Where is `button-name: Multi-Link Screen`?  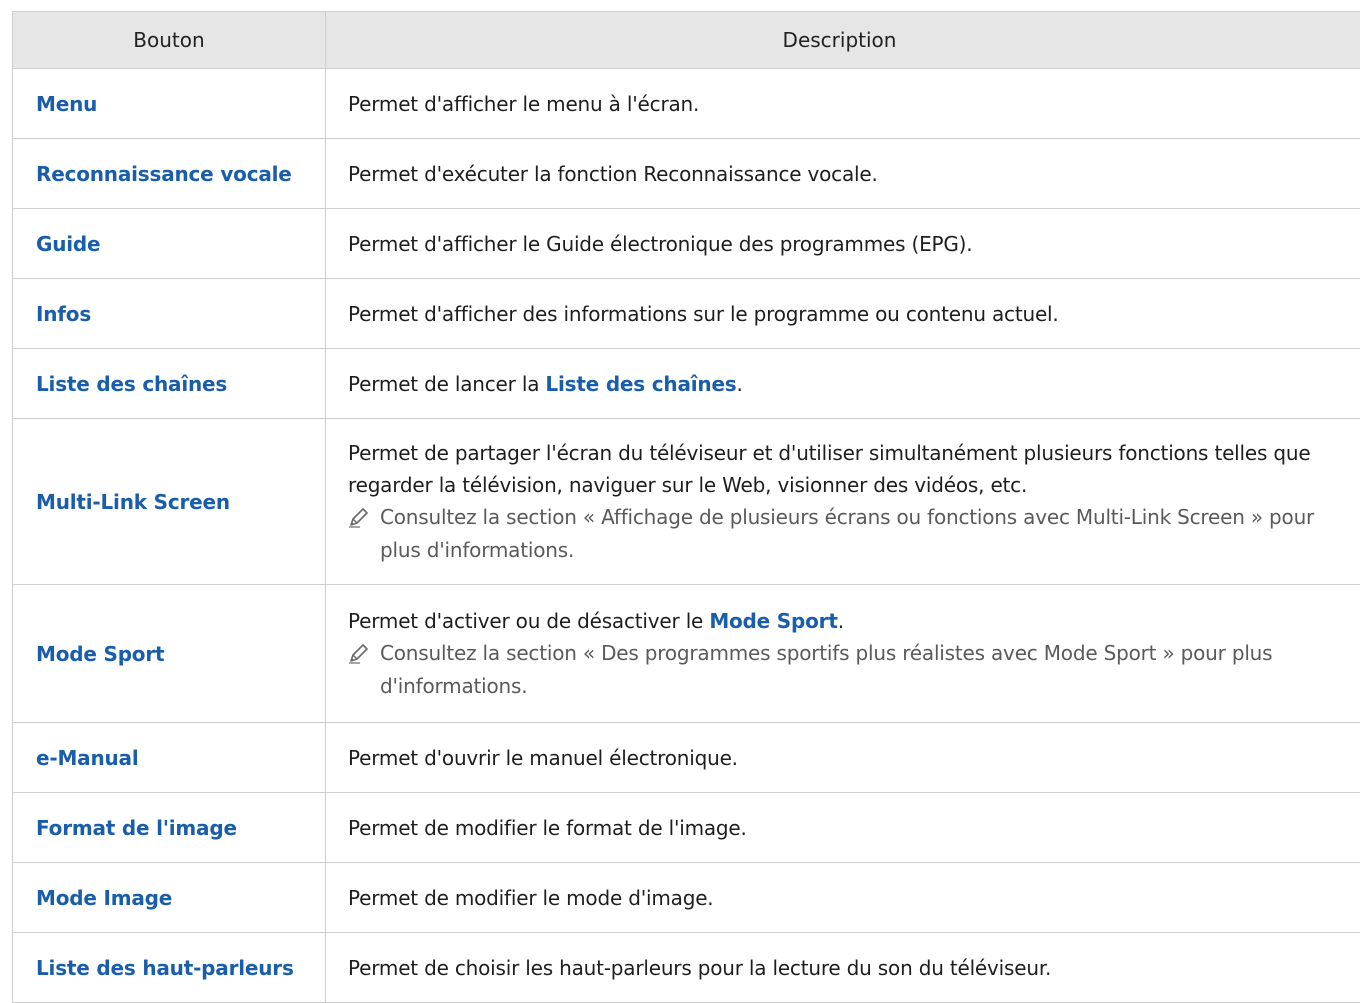 button-name: Multi-Link Screen is located at coordinates (133, 501).